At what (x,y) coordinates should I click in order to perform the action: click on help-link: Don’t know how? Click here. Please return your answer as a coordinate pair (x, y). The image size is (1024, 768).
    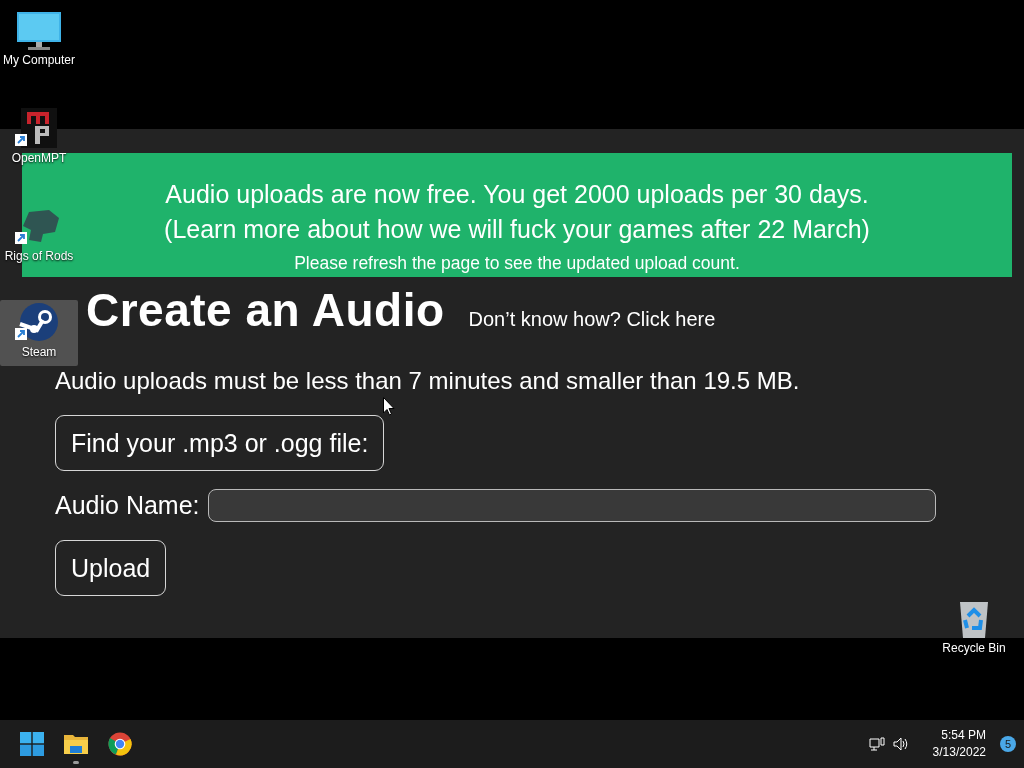
    Looking at the image, I should click on (592, 319).